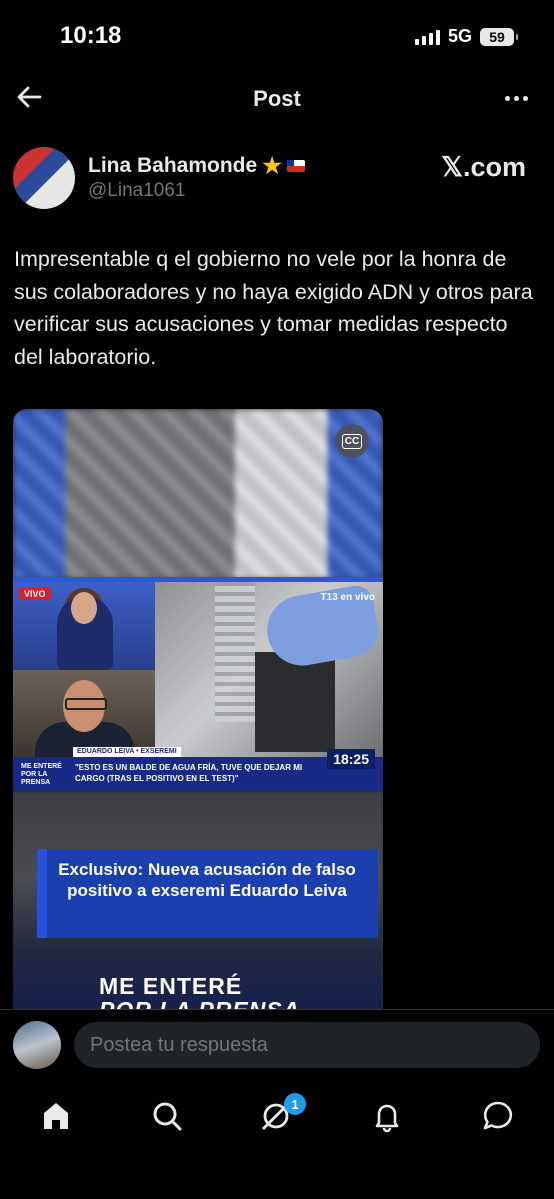 The image size is (554, 1199). I want to click on user-avatar, so click(37, 1045).